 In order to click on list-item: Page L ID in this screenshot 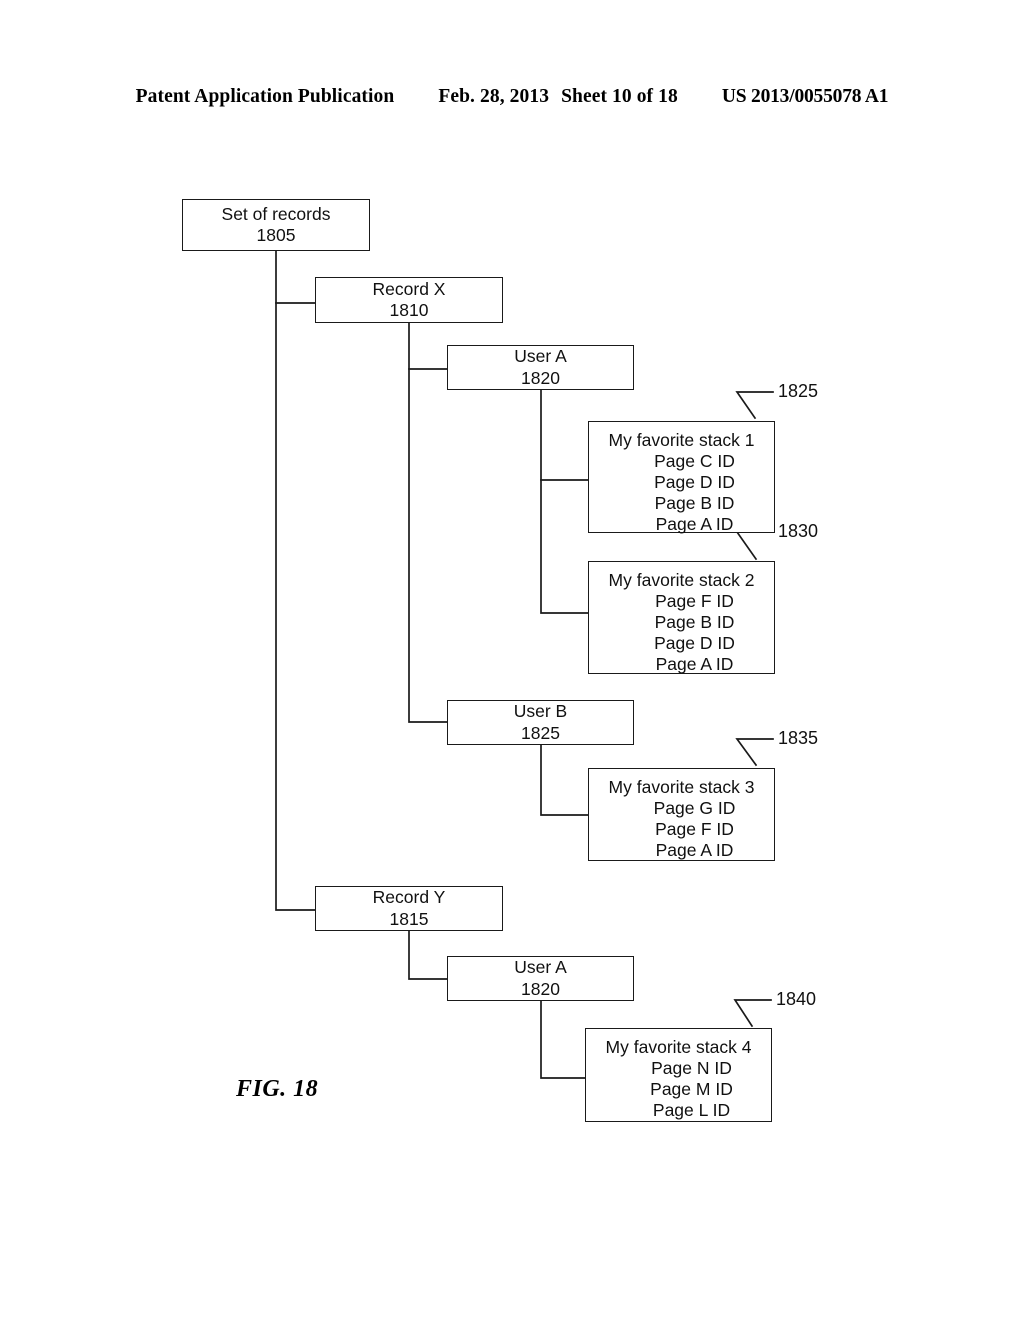, I will do `click(691, 1110)`.